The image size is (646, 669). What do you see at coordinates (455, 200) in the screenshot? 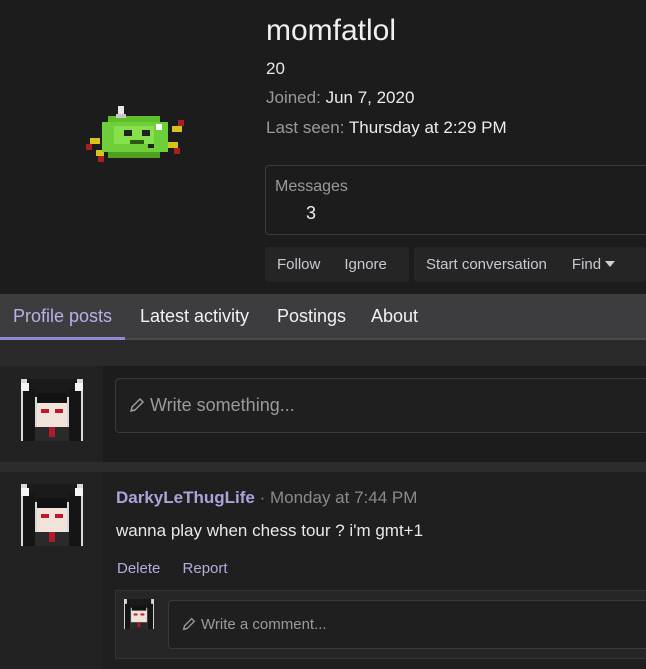
I see `messages-stat: Messages 3` at bounding box center [455, 200].